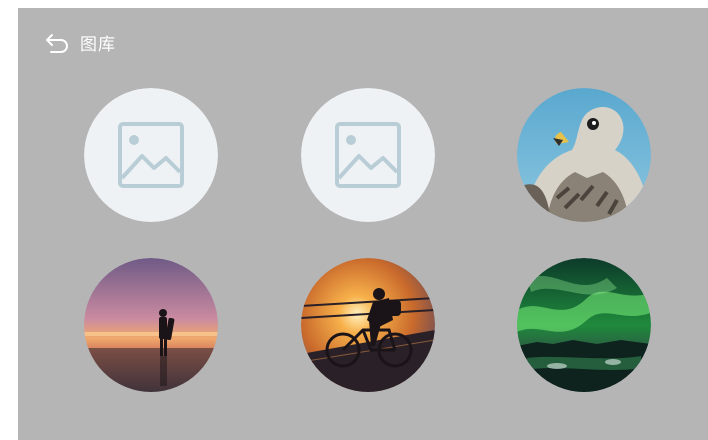 The image size is (708, 440). Describe the element at coordinates (151, 325) in the screenshot. I see `gallery-photo-beach-sunset` at that location.